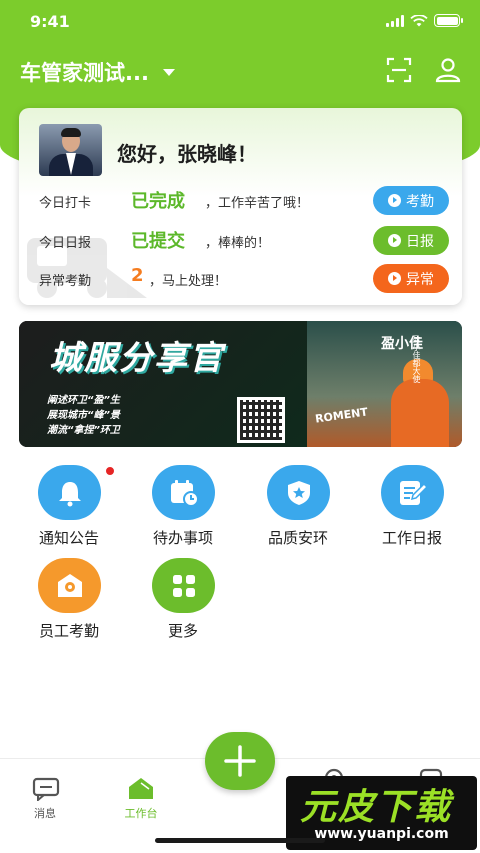 The height and width of the screenshot is (853, 480). What do you see at coordinates (257, 203) in the screenshot?
I see `checkin-note: ，工作辛苦了哦！` at bounding box center [257, 203].